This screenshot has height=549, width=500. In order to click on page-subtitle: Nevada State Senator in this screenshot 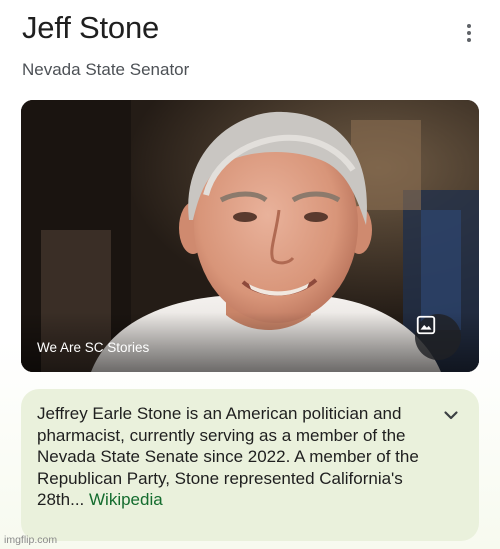, I will do `click(106, 69)`.